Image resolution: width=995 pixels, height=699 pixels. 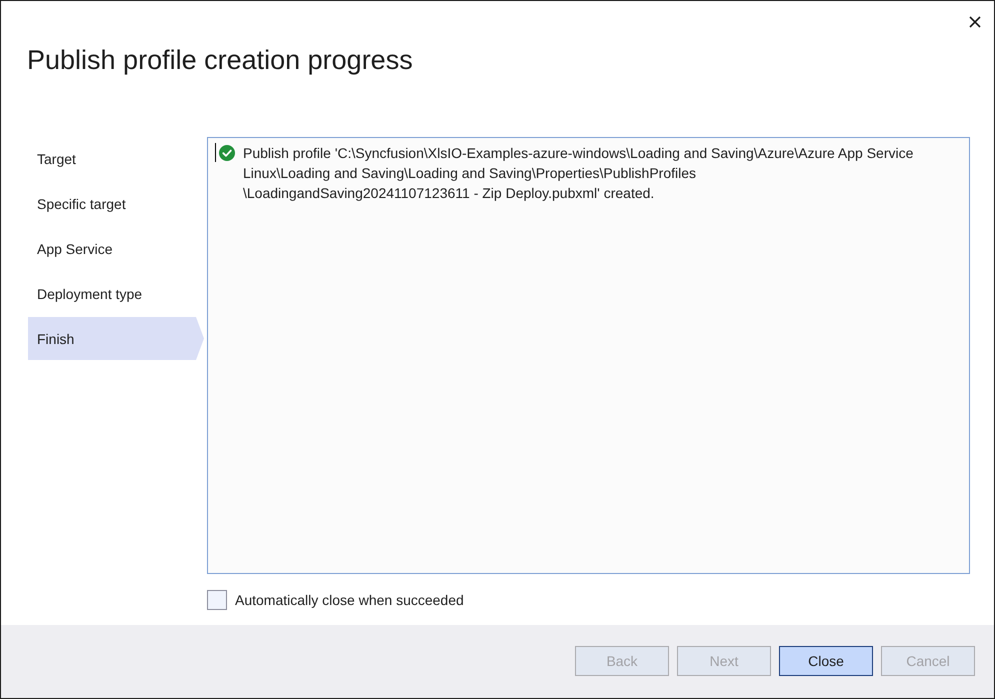 What do you see at coordinates (116, 203) in the screenshot?
I see `wizard-step: Specific target` at bounding box center [116, 203].